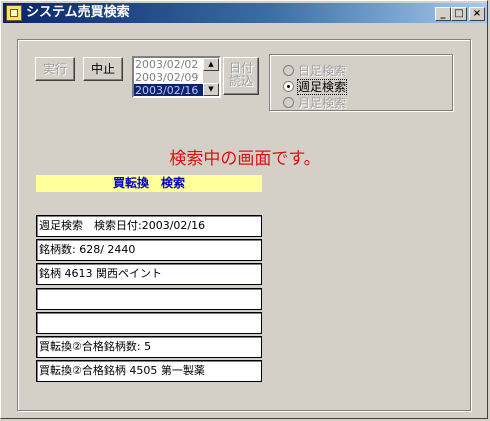 Image resolution: width=490 pixels, height=421 pixels. Describe the element at coordinates (149, 183) in the screenshot. I see `section-header: 買転換 検索` at that location.